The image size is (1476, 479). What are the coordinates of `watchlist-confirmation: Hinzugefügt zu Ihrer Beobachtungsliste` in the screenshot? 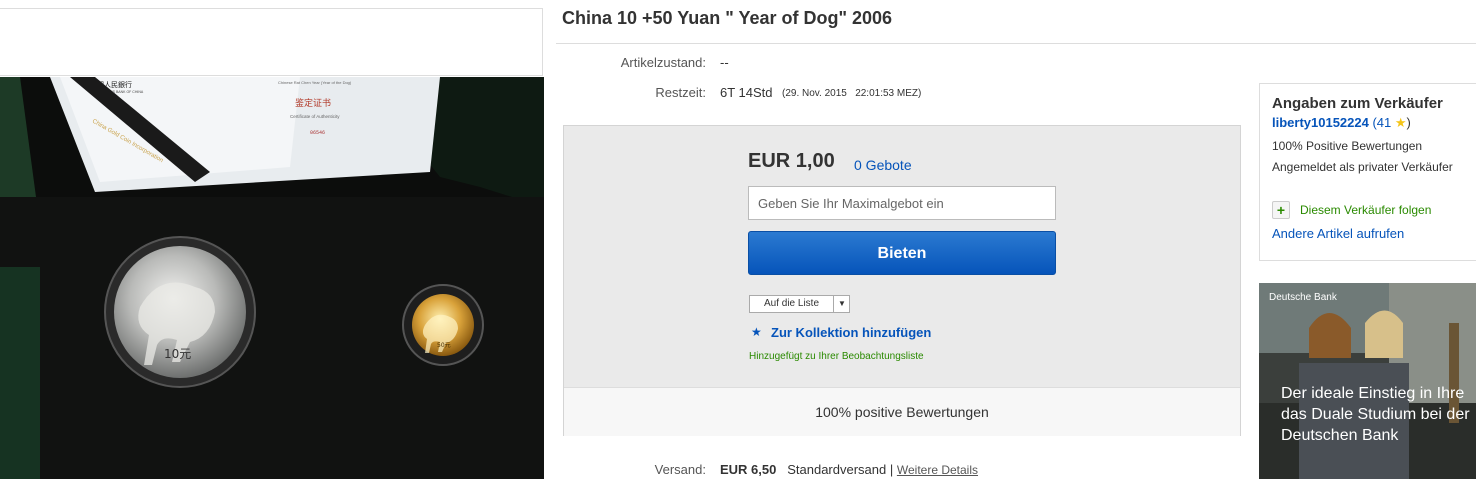 It's located at (836, 356).